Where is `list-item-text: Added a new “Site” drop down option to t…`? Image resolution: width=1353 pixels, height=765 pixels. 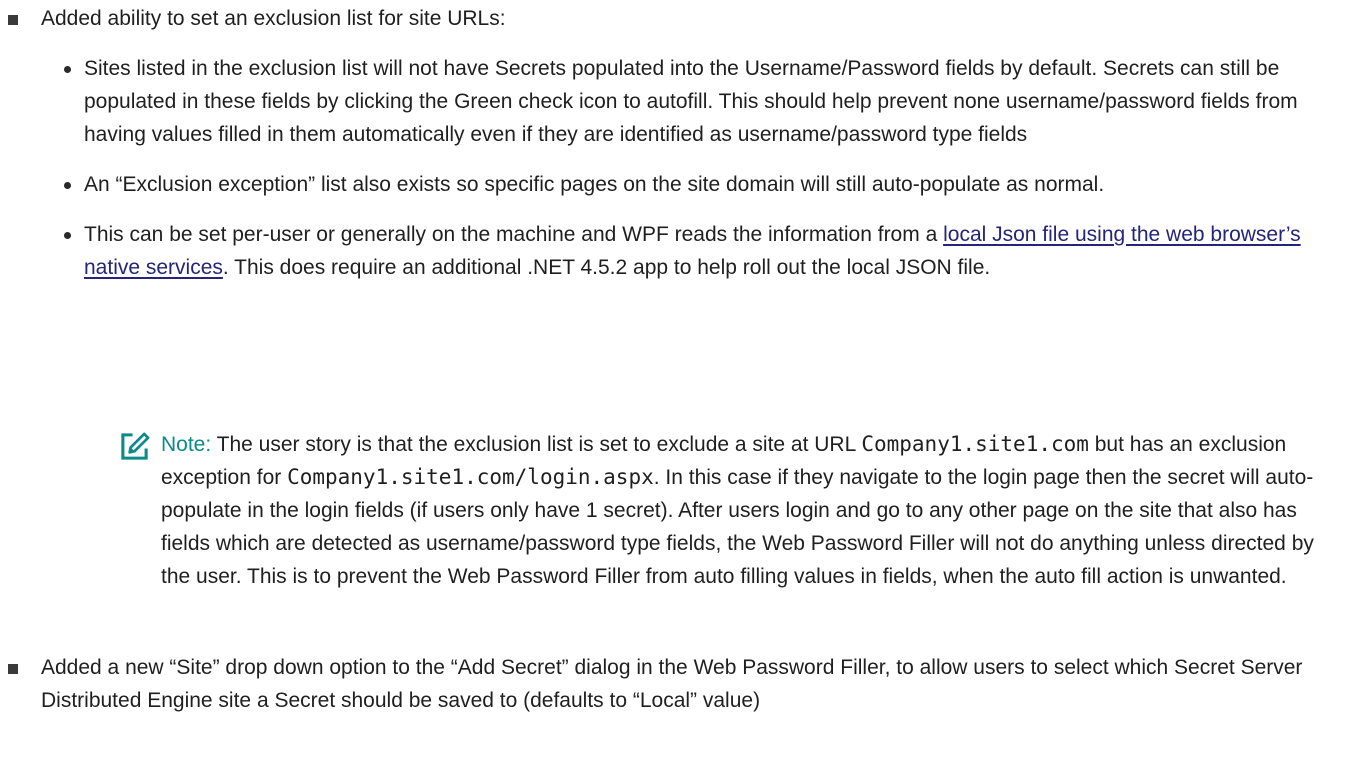 list-item-text: Added a new “Site” drop down option to t… is located at coordinates (672, 684).